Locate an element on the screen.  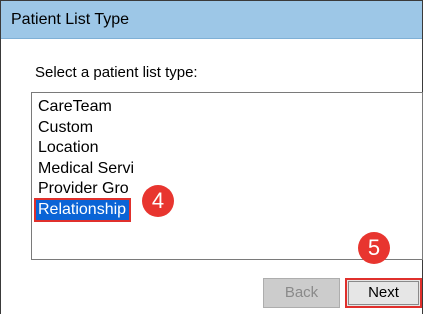
back-button: Back is located at coordinates (301, 293).